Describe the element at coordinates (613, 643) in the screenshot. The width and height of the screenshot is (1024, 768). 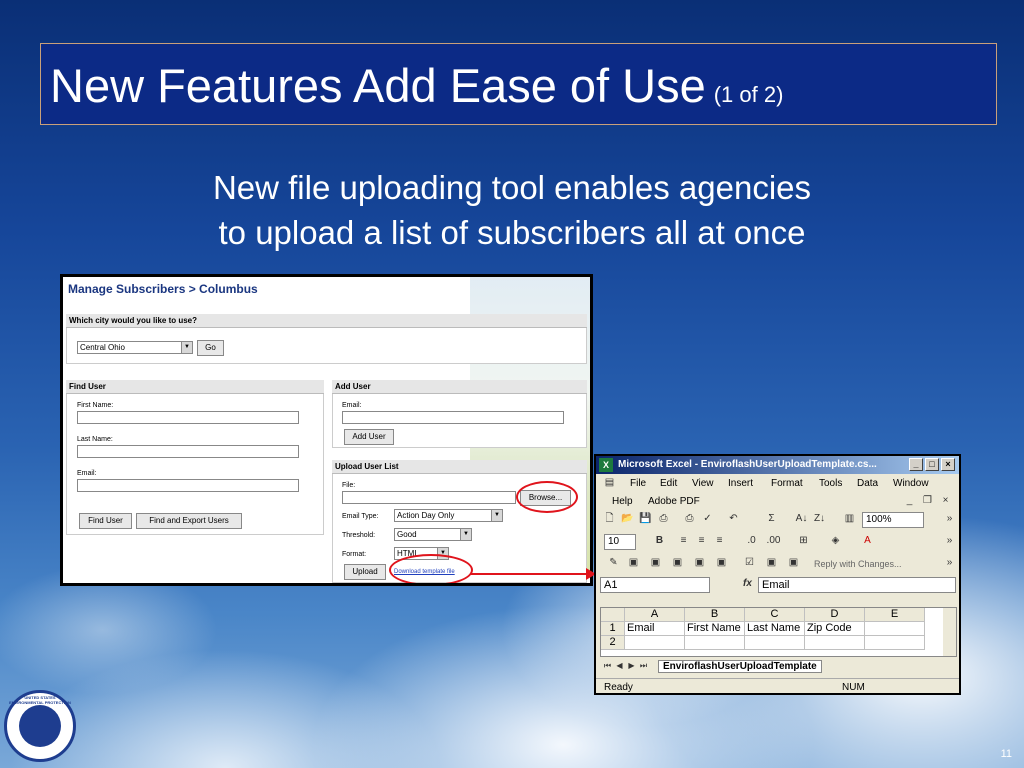
I see `row-header-2: 2` at that location.